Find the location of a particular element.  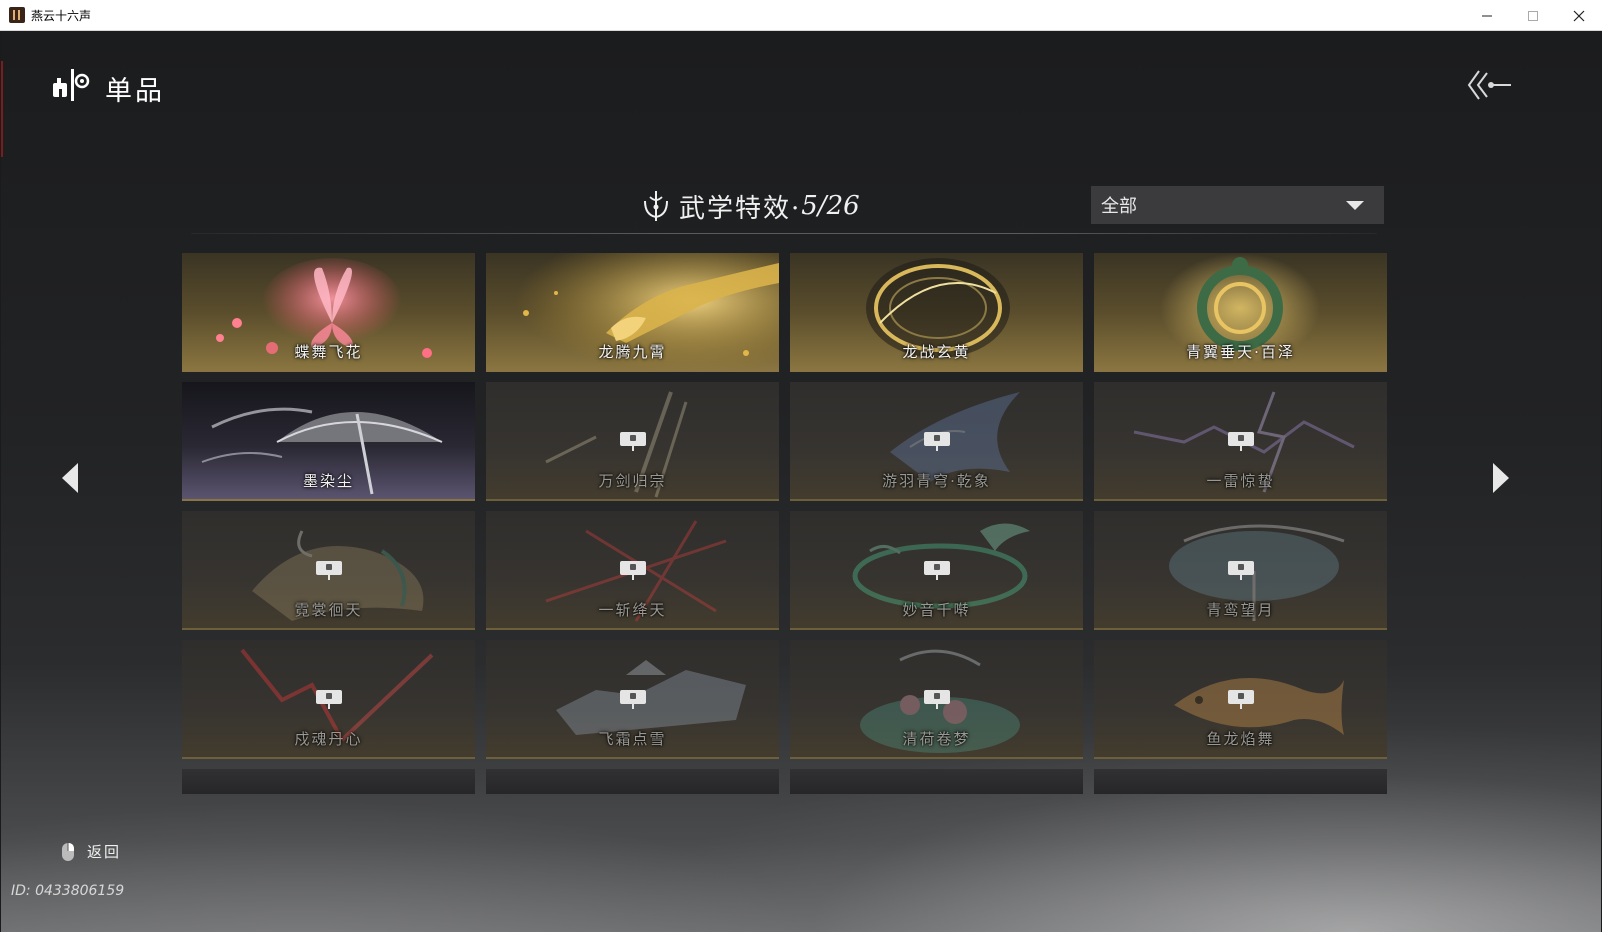

maximize-icon is located at coordinates (1533, 15).